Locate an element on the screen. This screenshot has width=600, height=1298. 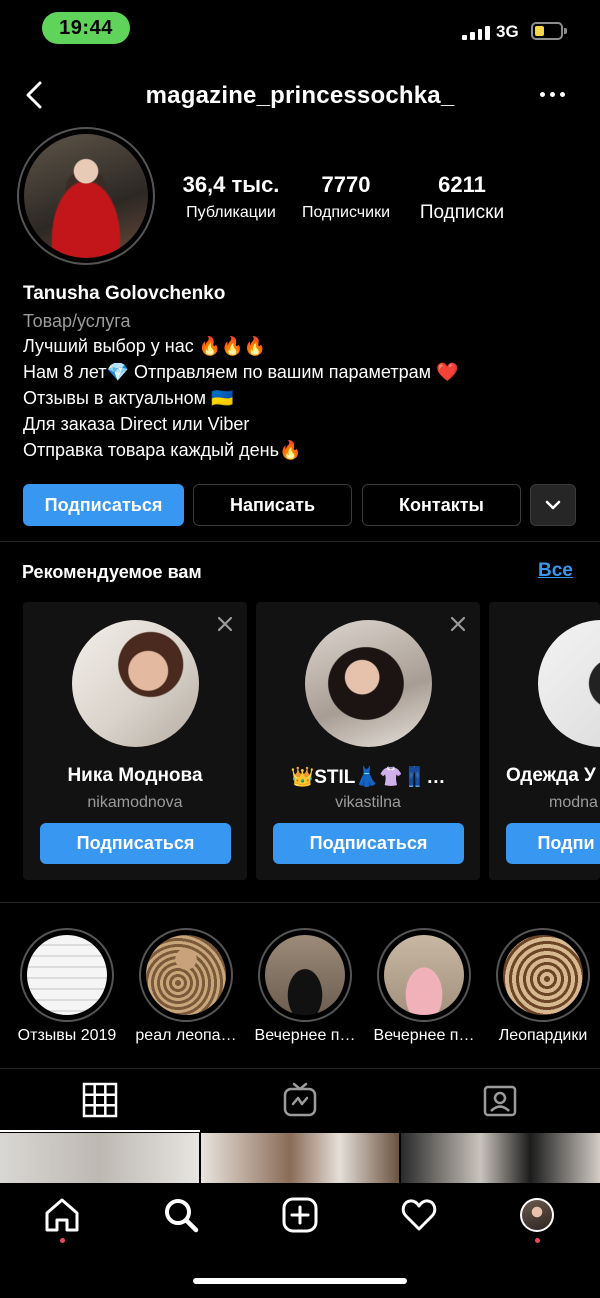
see-all-link: Все is located at coordinates (555, 571).